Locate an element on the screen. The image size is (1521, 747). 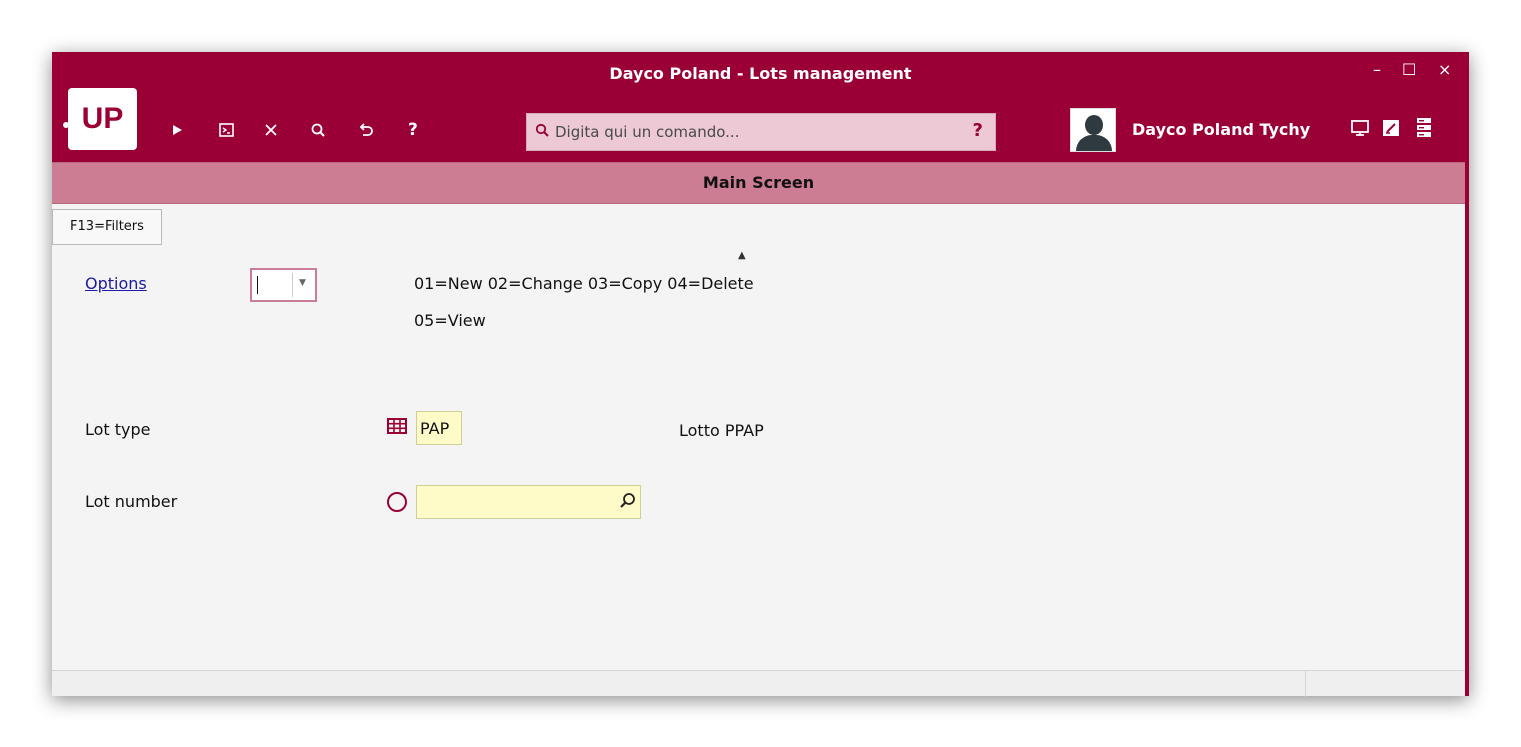
play-icon is located at coordinates (178, 130).